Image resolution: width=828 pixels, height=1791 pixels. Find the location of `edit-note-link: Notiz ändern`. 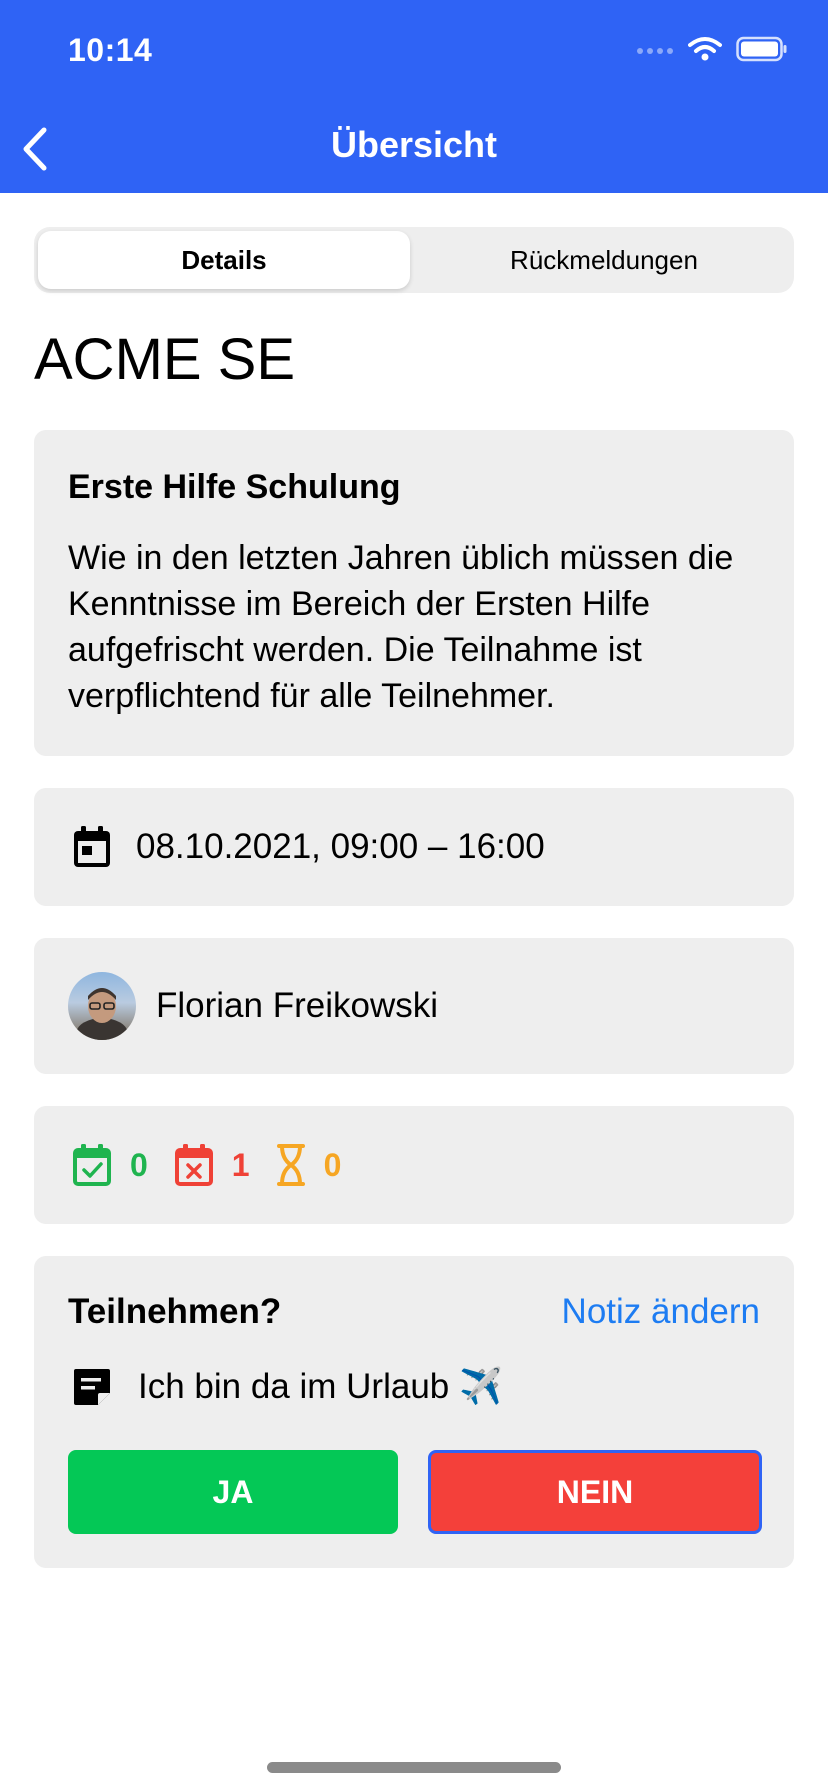

edit-note-link: Notiz ändern is located at coordinates (661, 1312).